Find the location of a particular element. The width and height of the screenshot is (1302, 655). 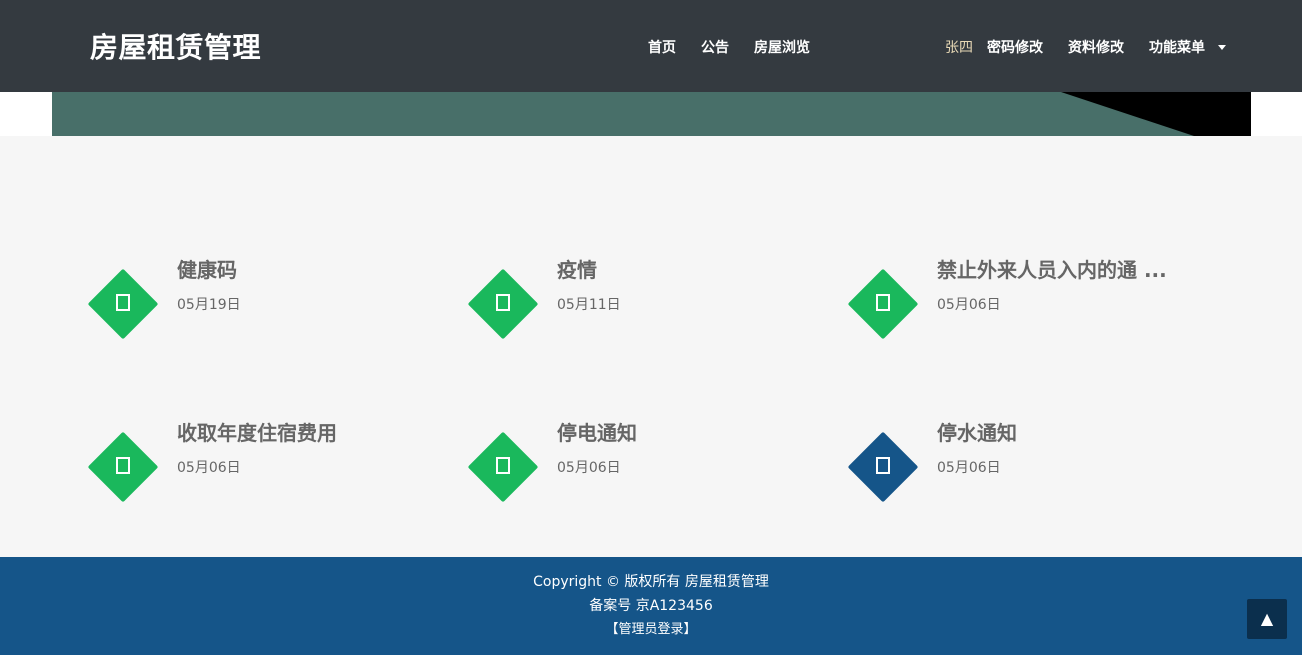

notice-date: 05月19日 is located at coordinates (209, 305).